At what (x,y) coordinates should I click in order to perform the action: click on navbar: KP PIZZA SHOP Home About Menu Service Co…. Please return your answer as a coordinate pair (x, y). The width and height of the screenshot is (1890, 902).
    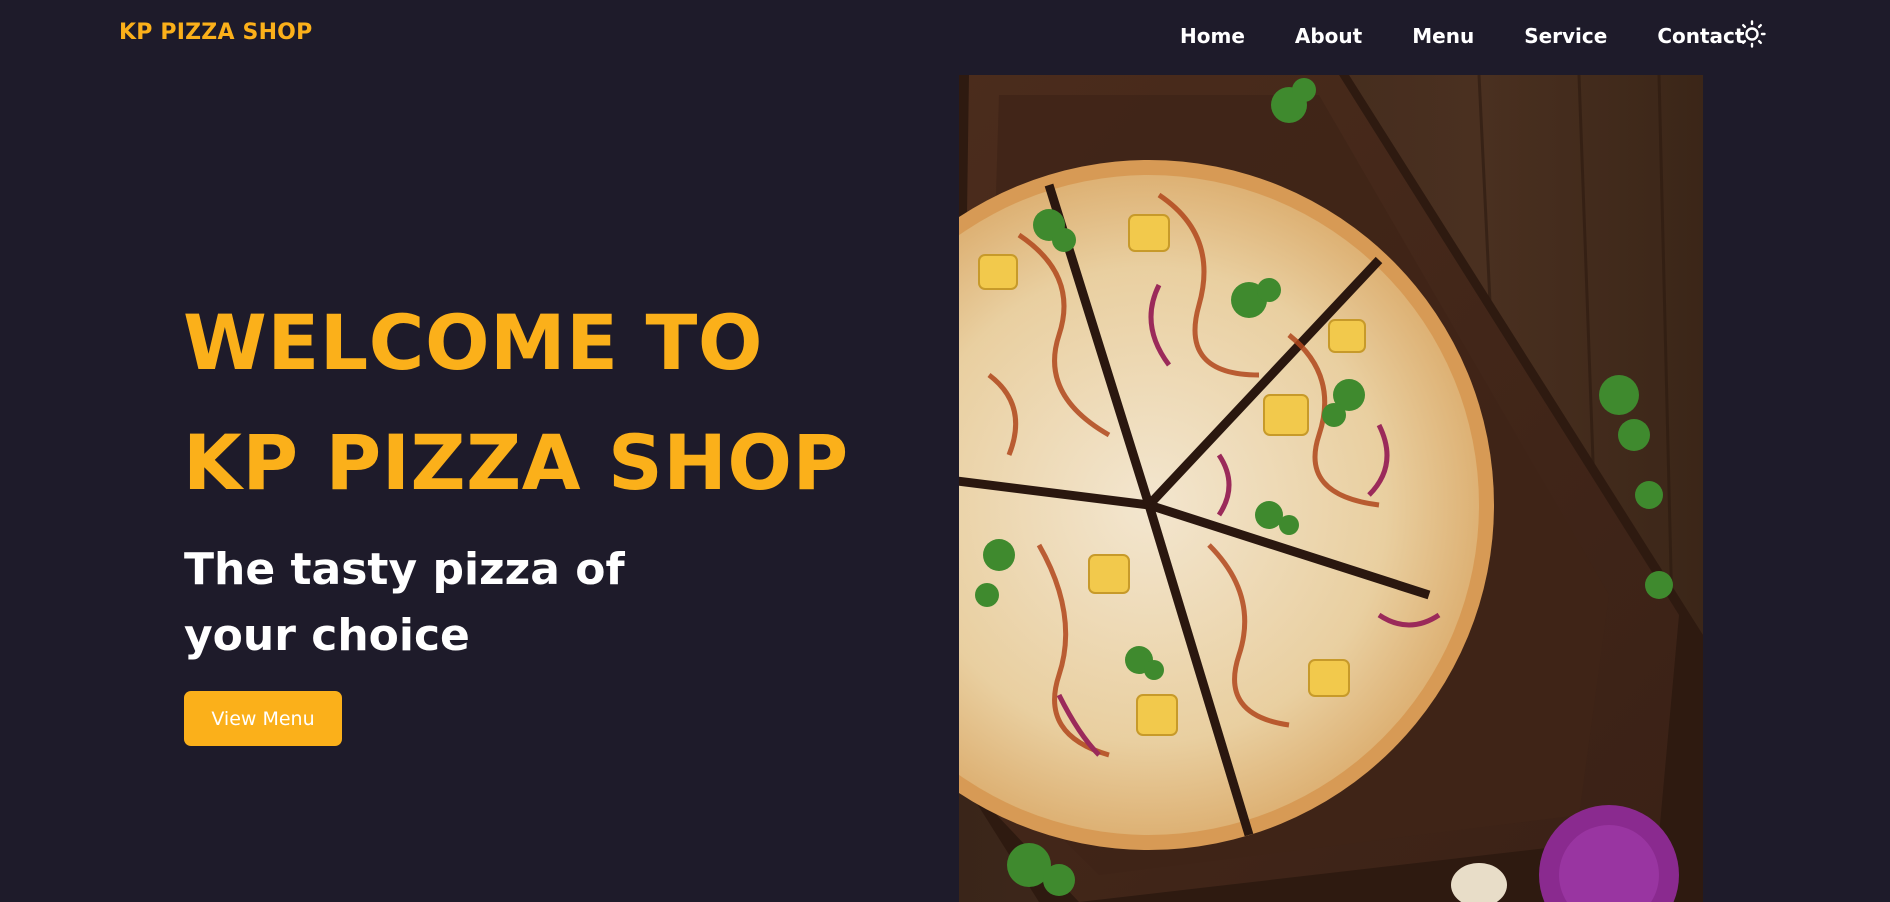
    Looking at the image, I should click on (945, 36).